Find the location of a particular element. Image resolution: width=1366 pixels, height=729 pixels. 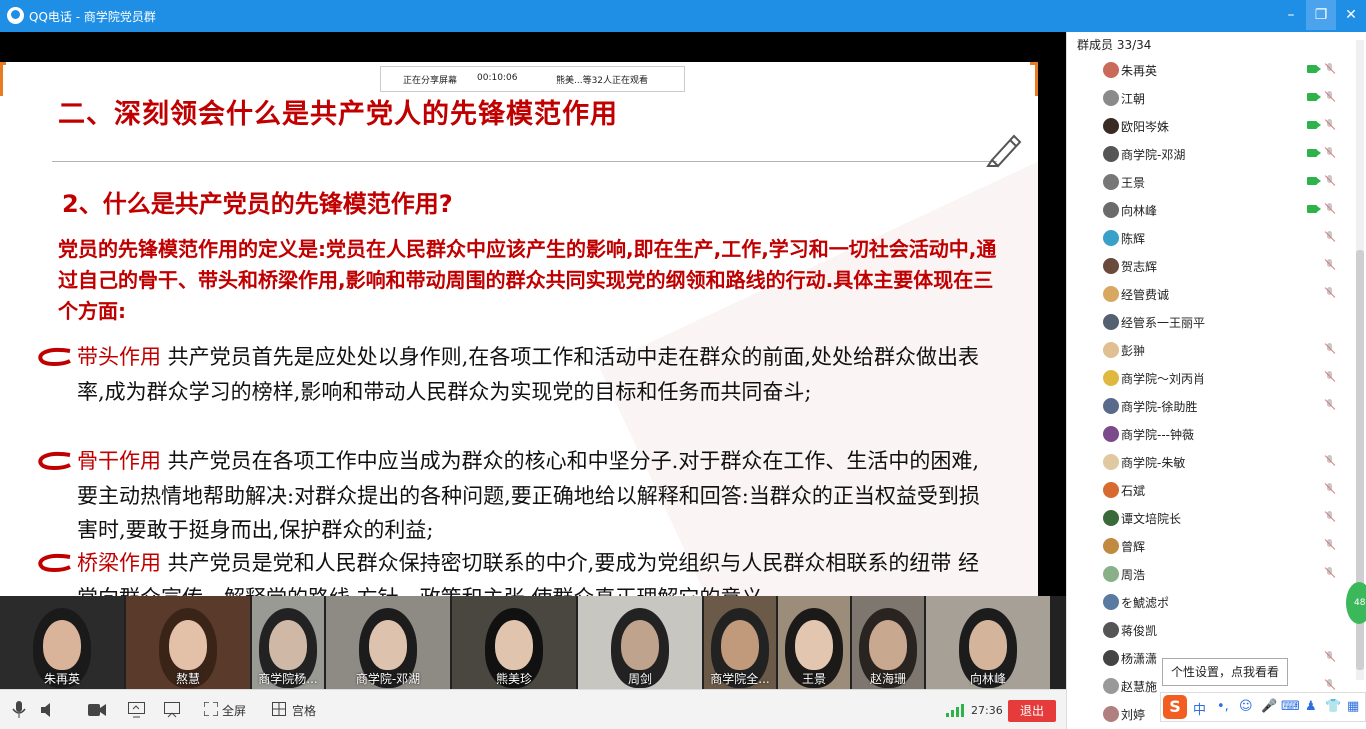

member-row: 欧阳岑姝 is located at coordinates (1216, 126).